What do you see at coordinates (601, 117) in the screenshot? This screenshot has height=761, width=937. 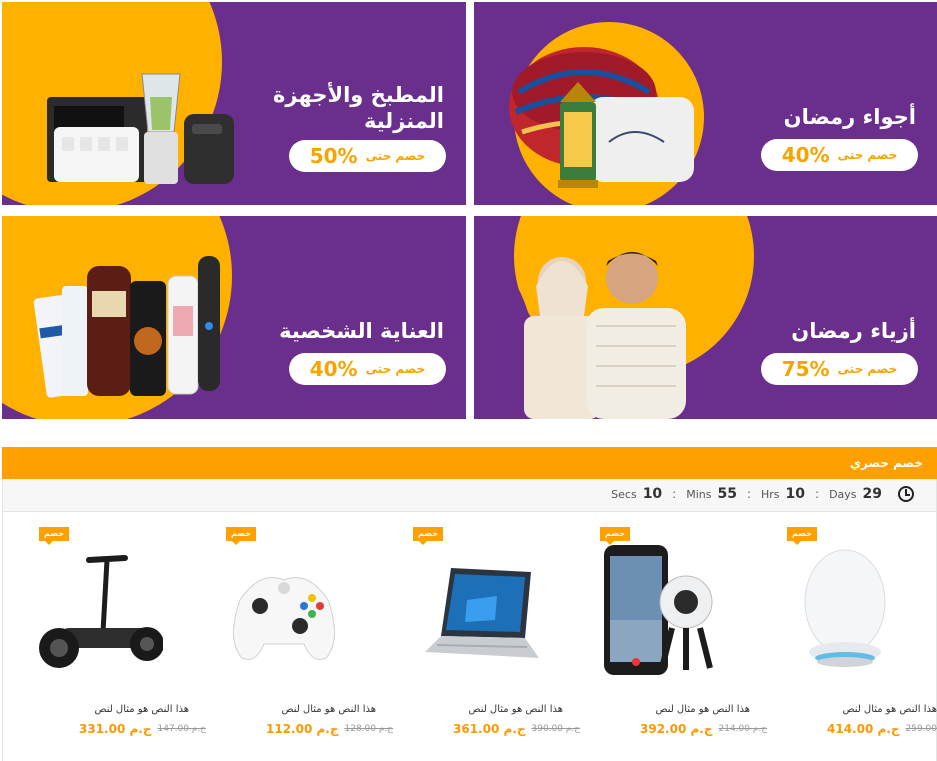 I see `ramadan-decor-image` at bounding box center [601, 117].